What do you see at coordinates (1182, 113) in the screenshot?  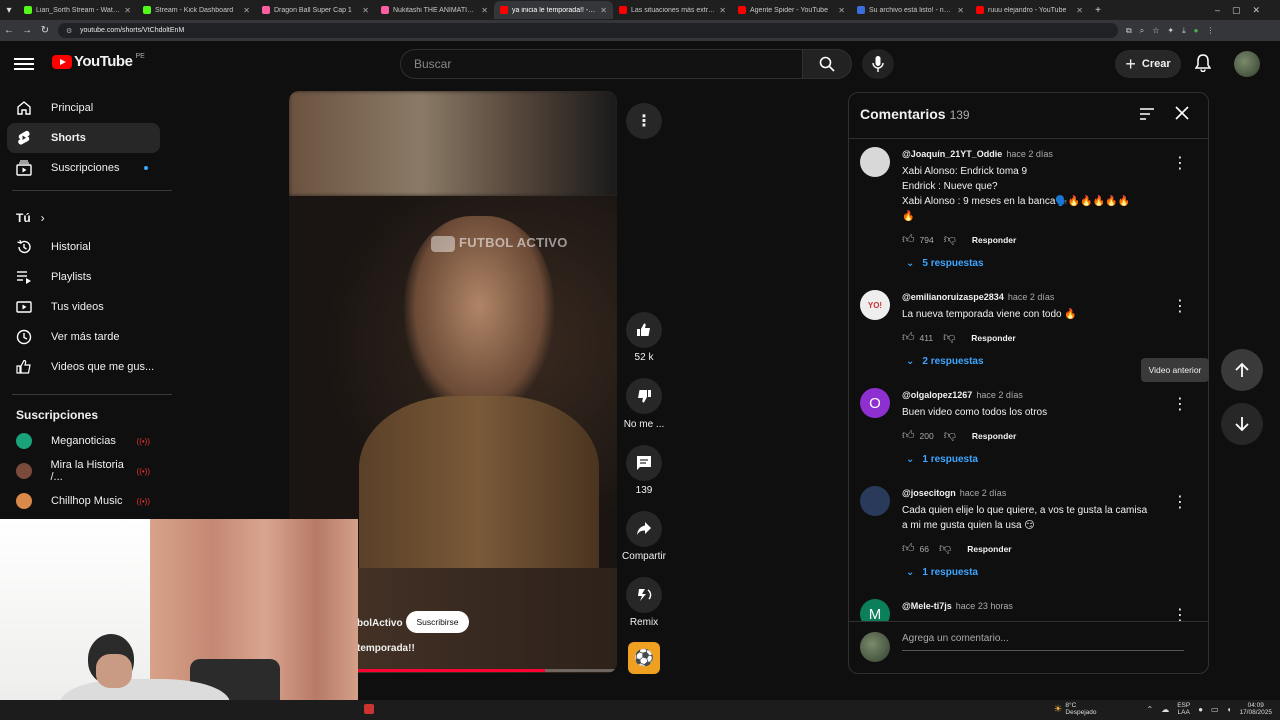 I see `close-icon` at bounding box center [1182, 113].